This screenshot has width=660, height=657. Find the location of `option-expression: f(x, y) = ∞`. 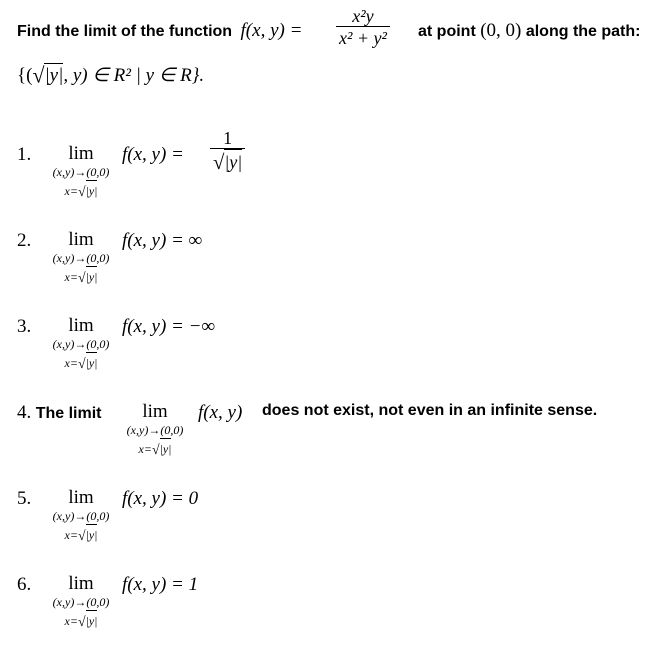

option-expression: f(x, y) = ∞ is located at coordinates (162, 240).